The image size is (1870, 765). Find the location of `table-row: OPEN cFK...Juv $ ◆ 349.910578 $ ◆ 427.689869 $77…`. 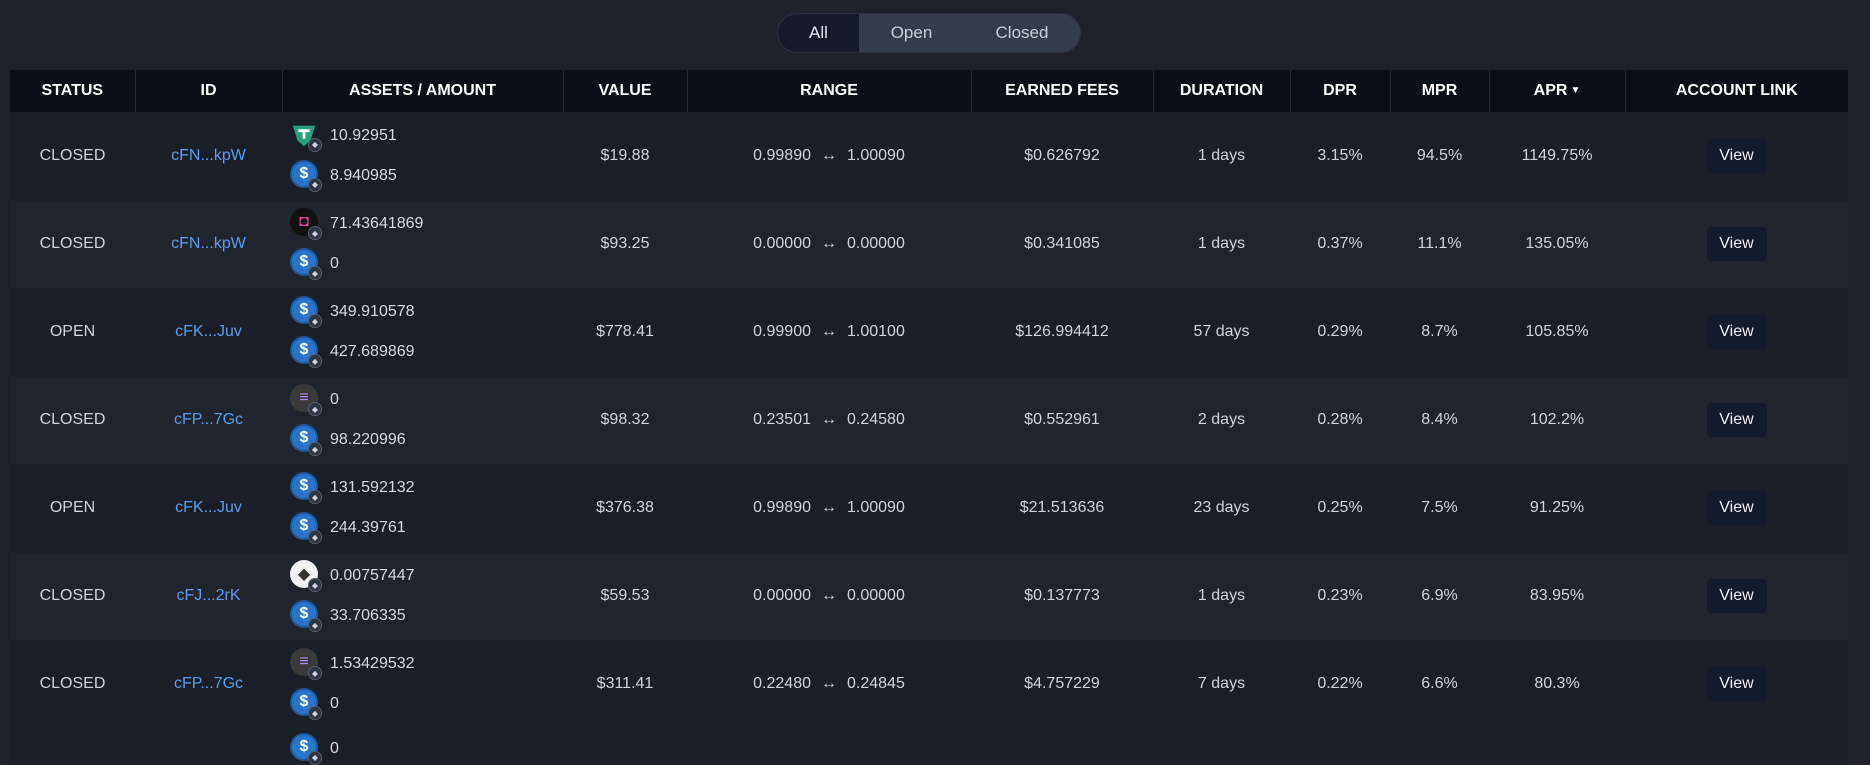

table-row: OPEN cFK...Juv $ ◆ 349.910578 $ ◆ 427.689869 $77… is located at coordinates (929, 332).